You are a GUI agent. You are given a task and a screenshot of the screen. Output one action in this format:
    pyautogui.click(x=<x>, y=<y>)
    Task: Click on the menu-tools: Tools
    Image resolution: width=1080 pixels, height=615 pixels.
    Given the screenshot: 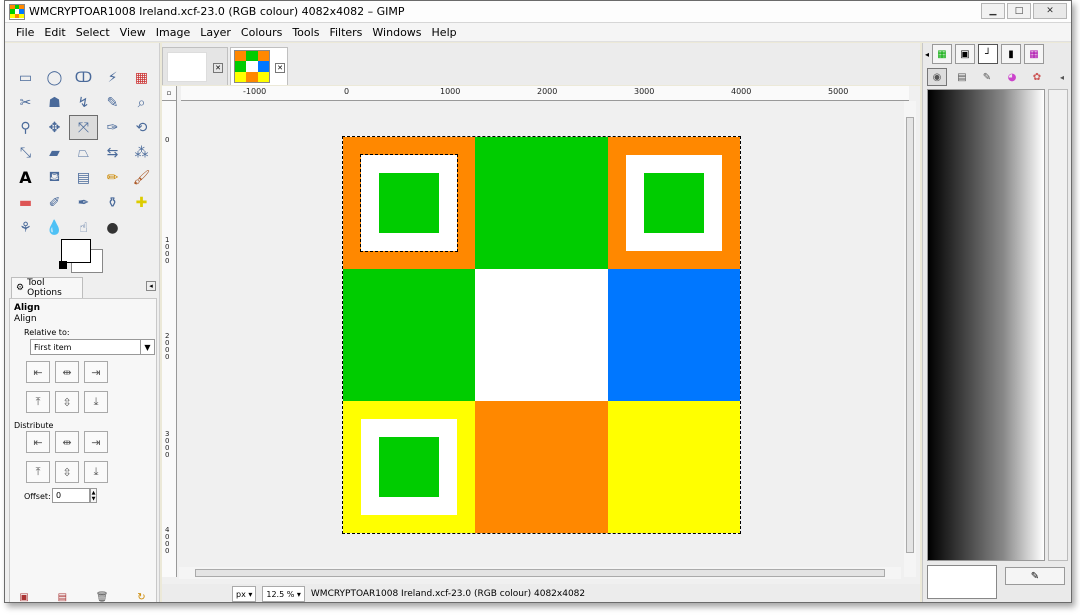 What is the action you would take?
    pyautogui.click(x=305, y=32)
    